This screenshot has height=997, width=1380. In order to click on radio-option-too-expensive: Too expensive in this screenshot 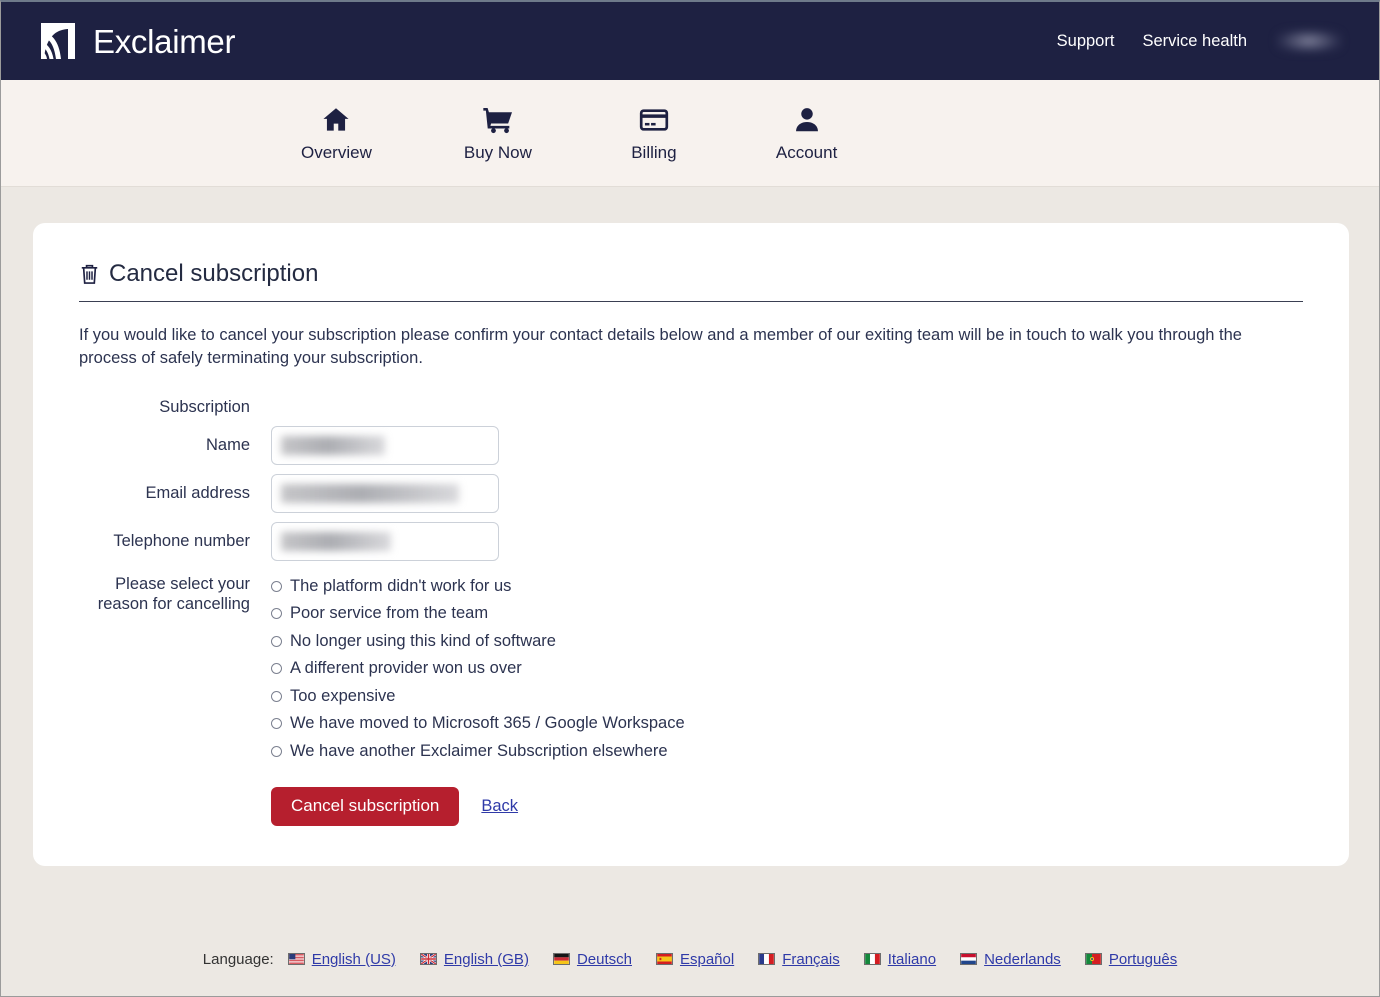, I will do `click(478, 696)`.